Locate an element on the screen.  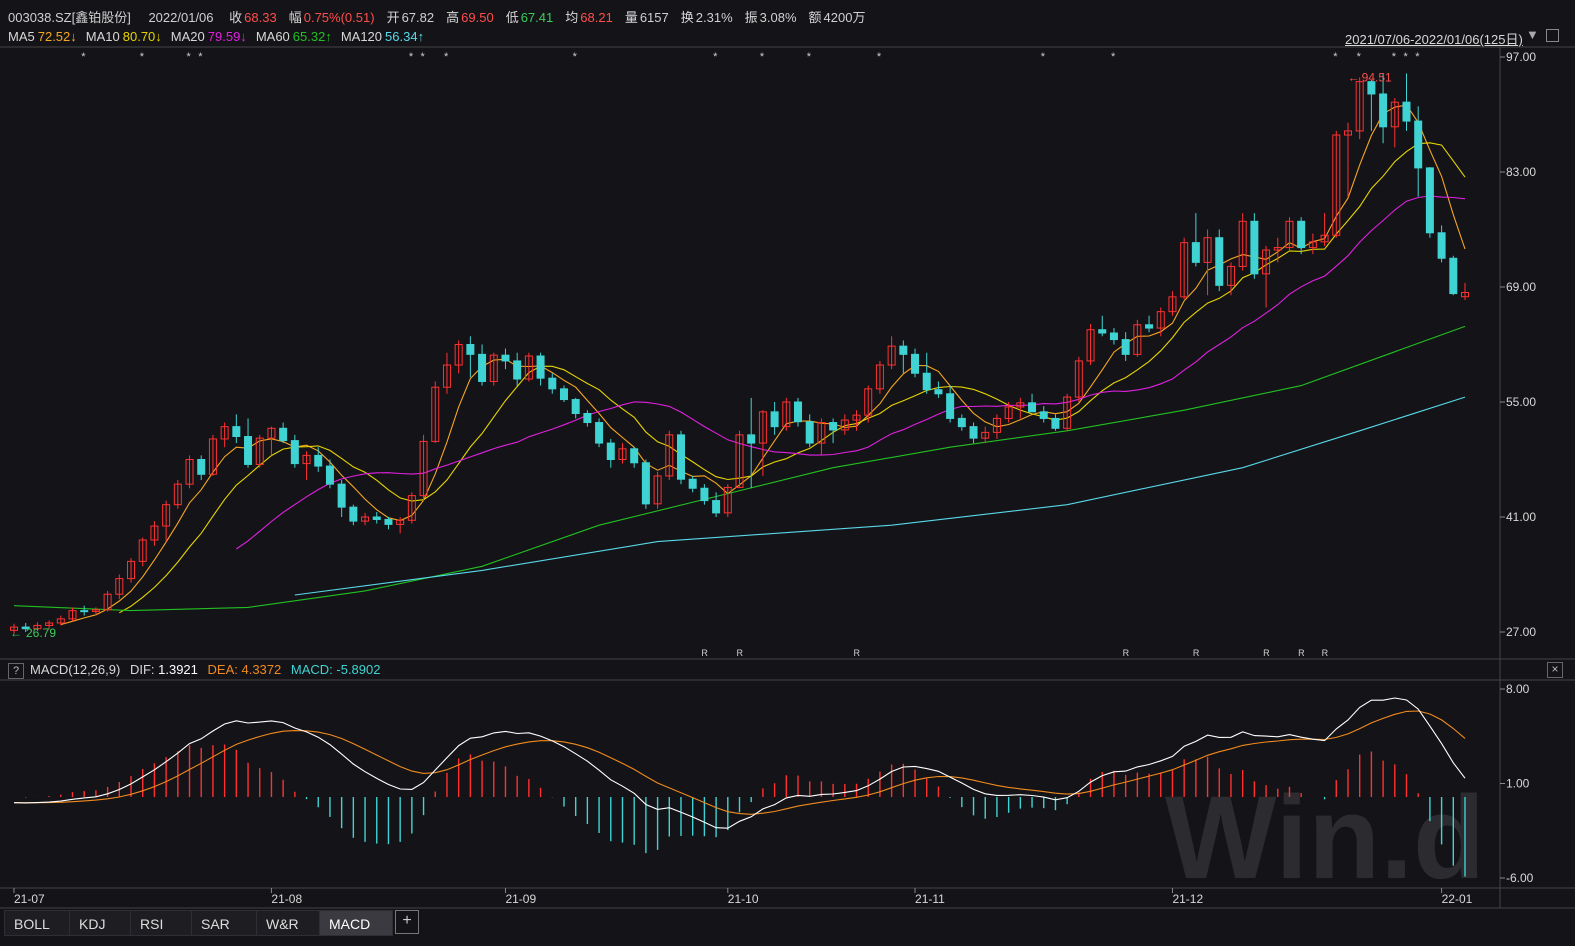
price-tick-label: 83.00 is located at coordinates (1521, 172).